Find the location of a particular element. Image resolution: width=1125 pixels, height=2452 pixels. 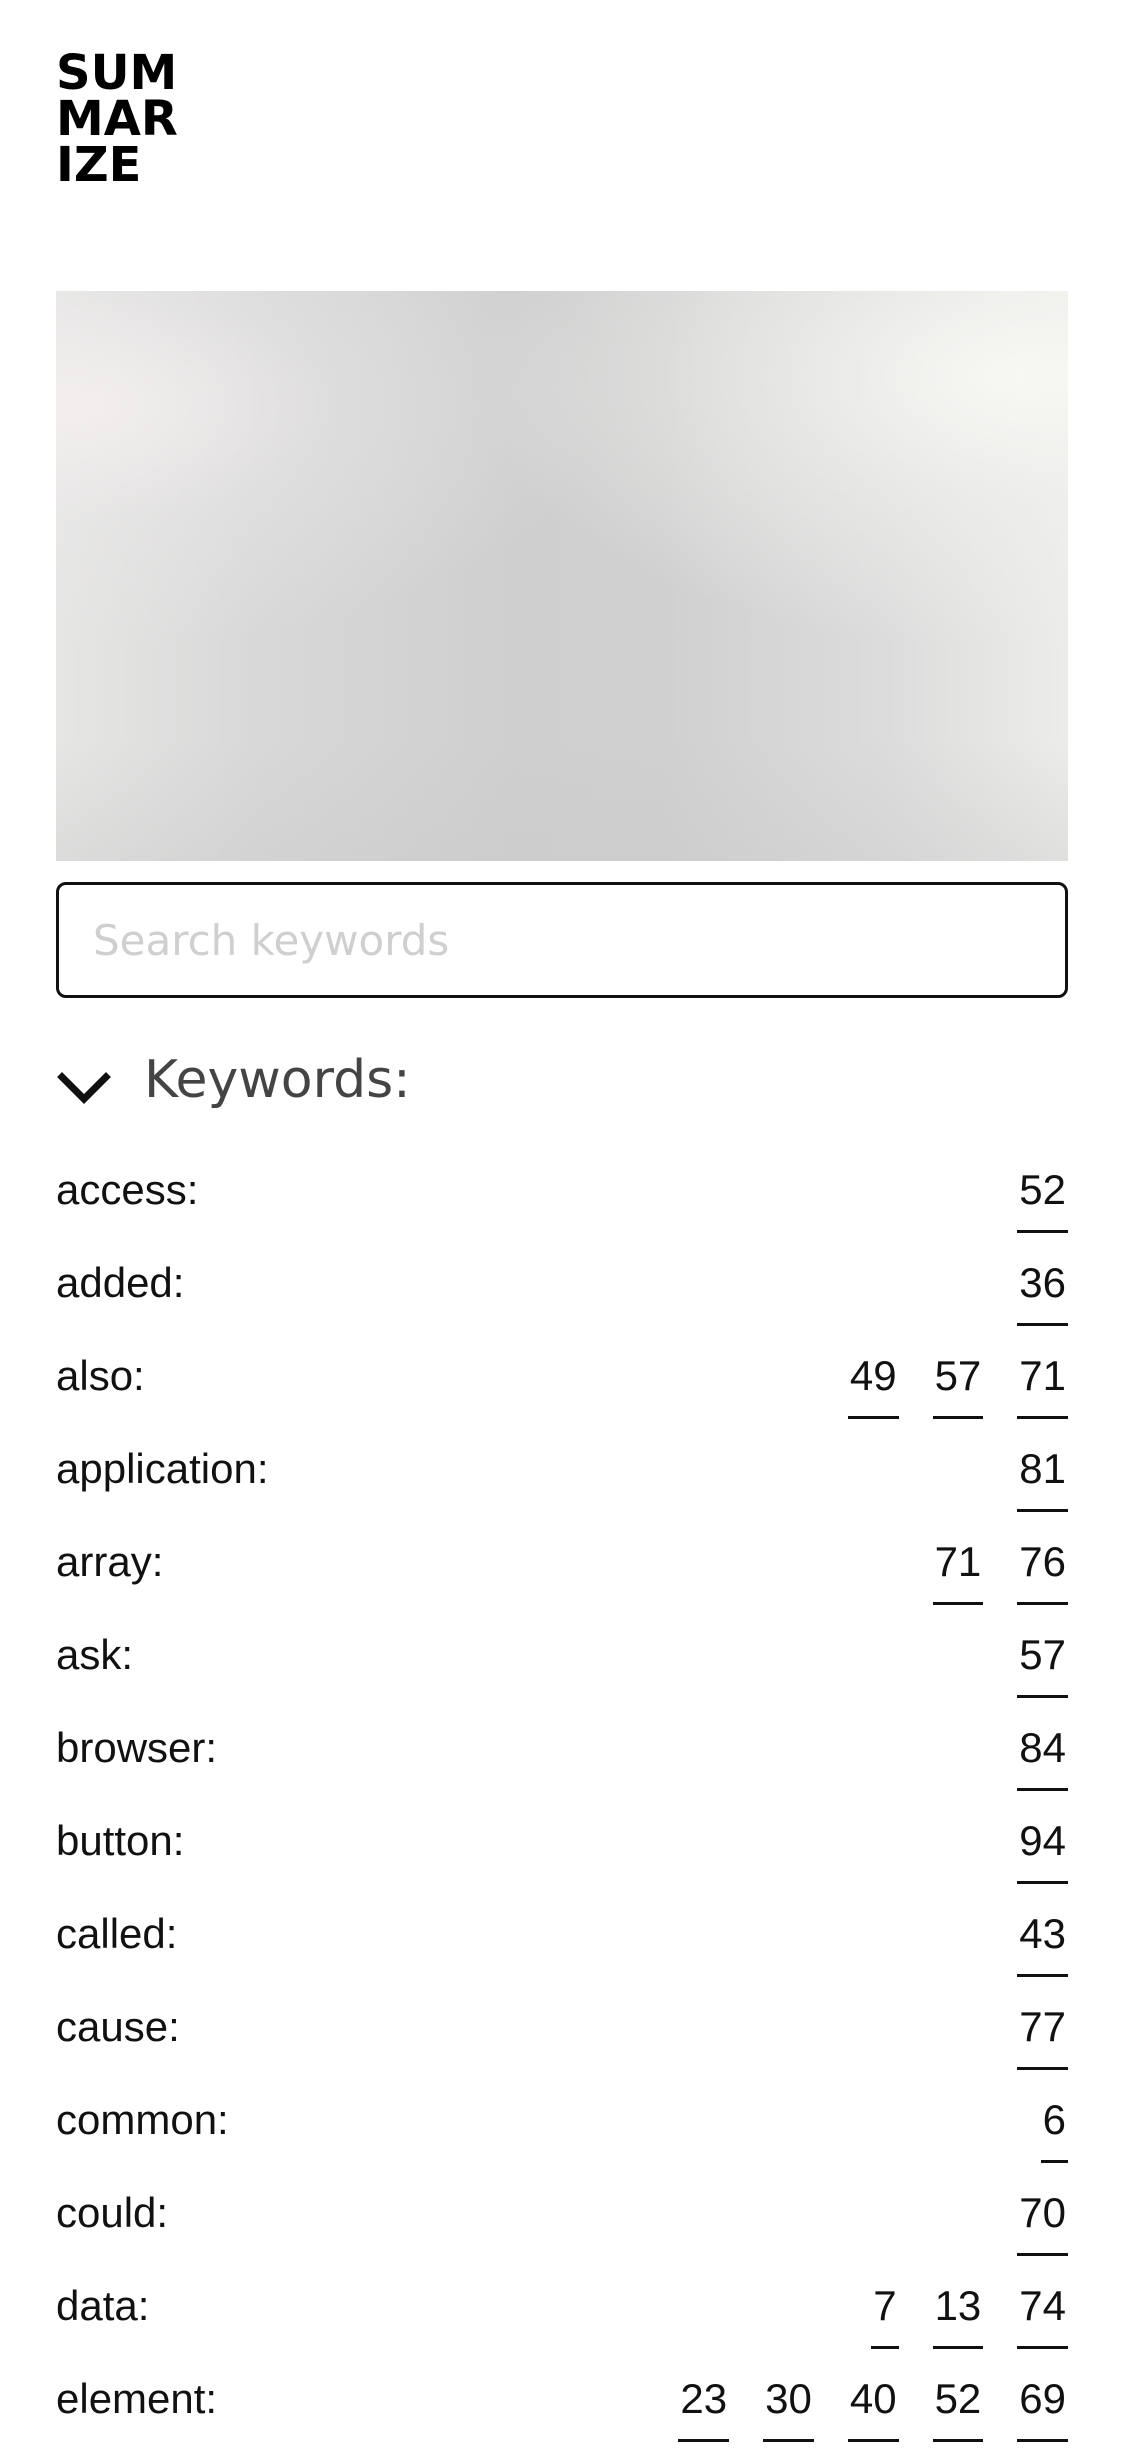

keyword-row: added: 36 is located at coordinates (562, 1289).